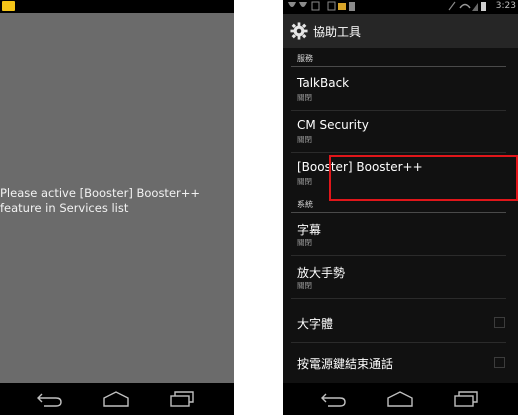 The image size is (518, 415). What do you see at coordinates (394, 325) in the screenshot?
I see `list-item-large-text: 大字體` at bounding box center [394, 325].